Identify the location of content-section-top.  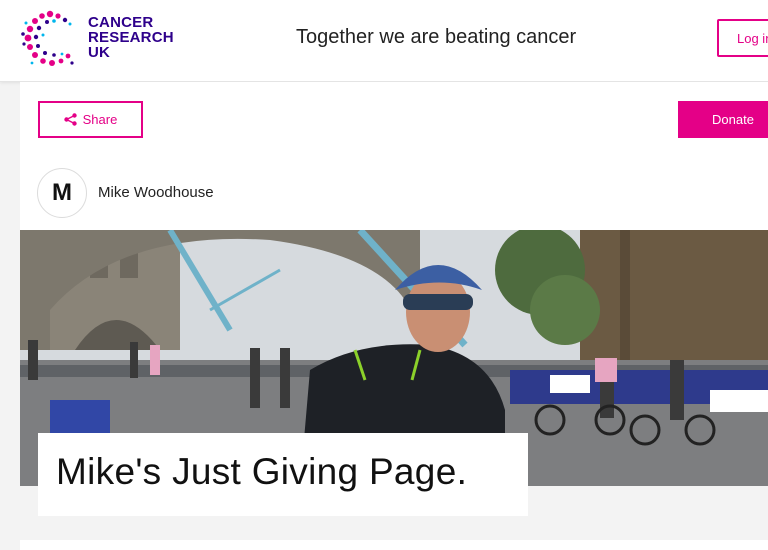
(394, 545).